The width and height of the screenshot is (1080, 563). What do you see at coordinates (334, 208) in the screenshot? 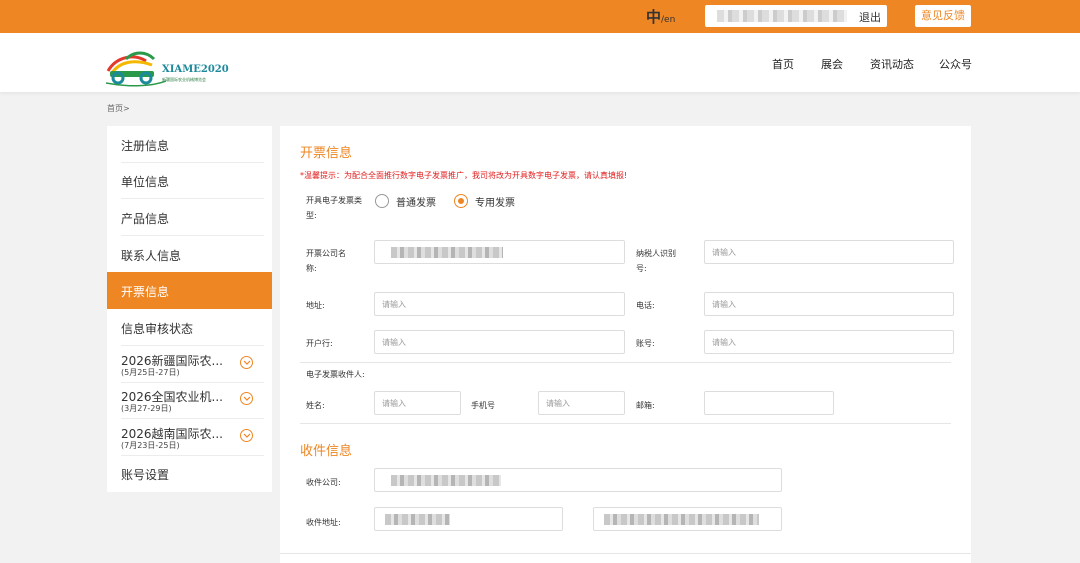
I see `invoice-type-label: 开具电子发票类型:` at bounding box center [334, 208].